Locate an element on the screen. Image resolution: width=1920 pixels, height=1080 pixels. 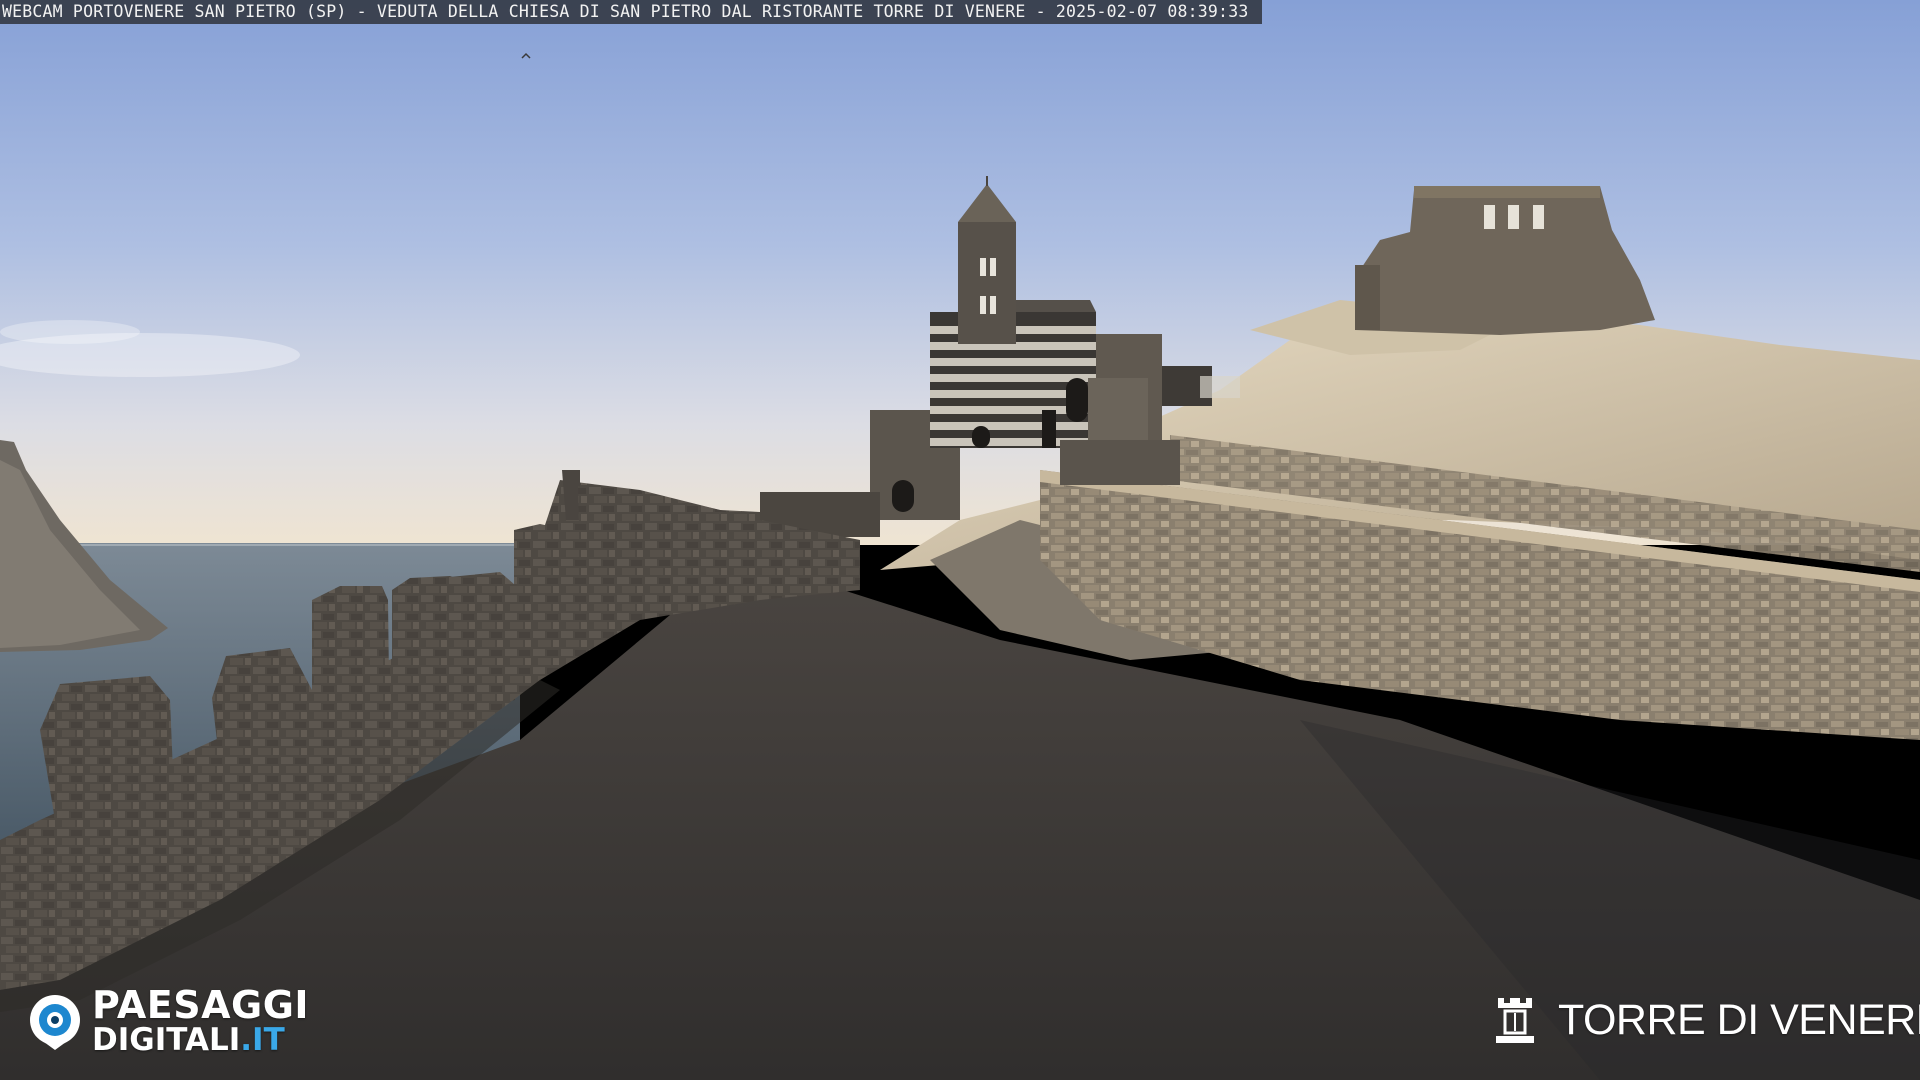
torre-di-venere-text: TORRE DI VENERE is located at coordinates (1739, 1019).